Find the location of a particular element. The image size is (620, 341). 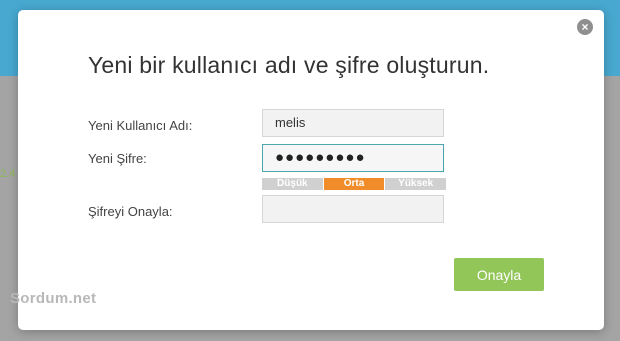

username-label: Yeni Kullanıcı Adı: is located at coordinates (140, 125).